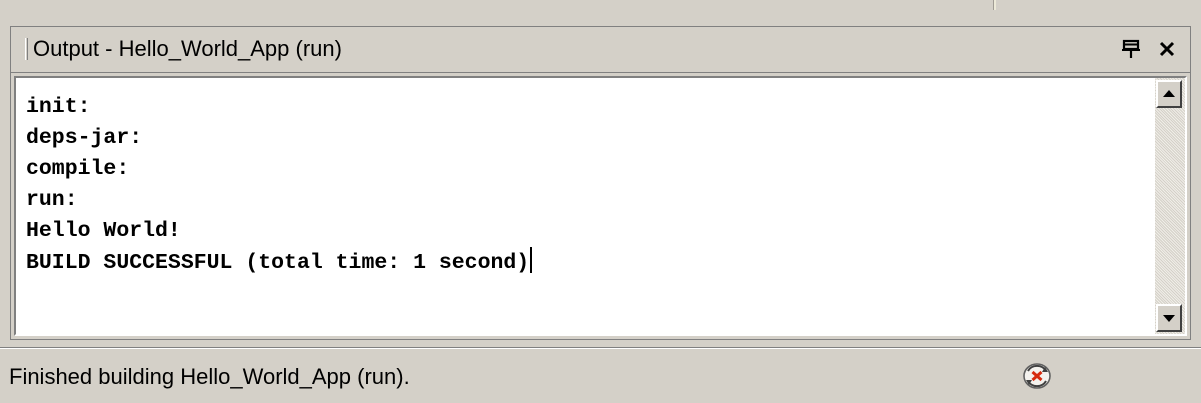 The image size is (1201, 403). I want to click on text-caret, so click(531, 260).